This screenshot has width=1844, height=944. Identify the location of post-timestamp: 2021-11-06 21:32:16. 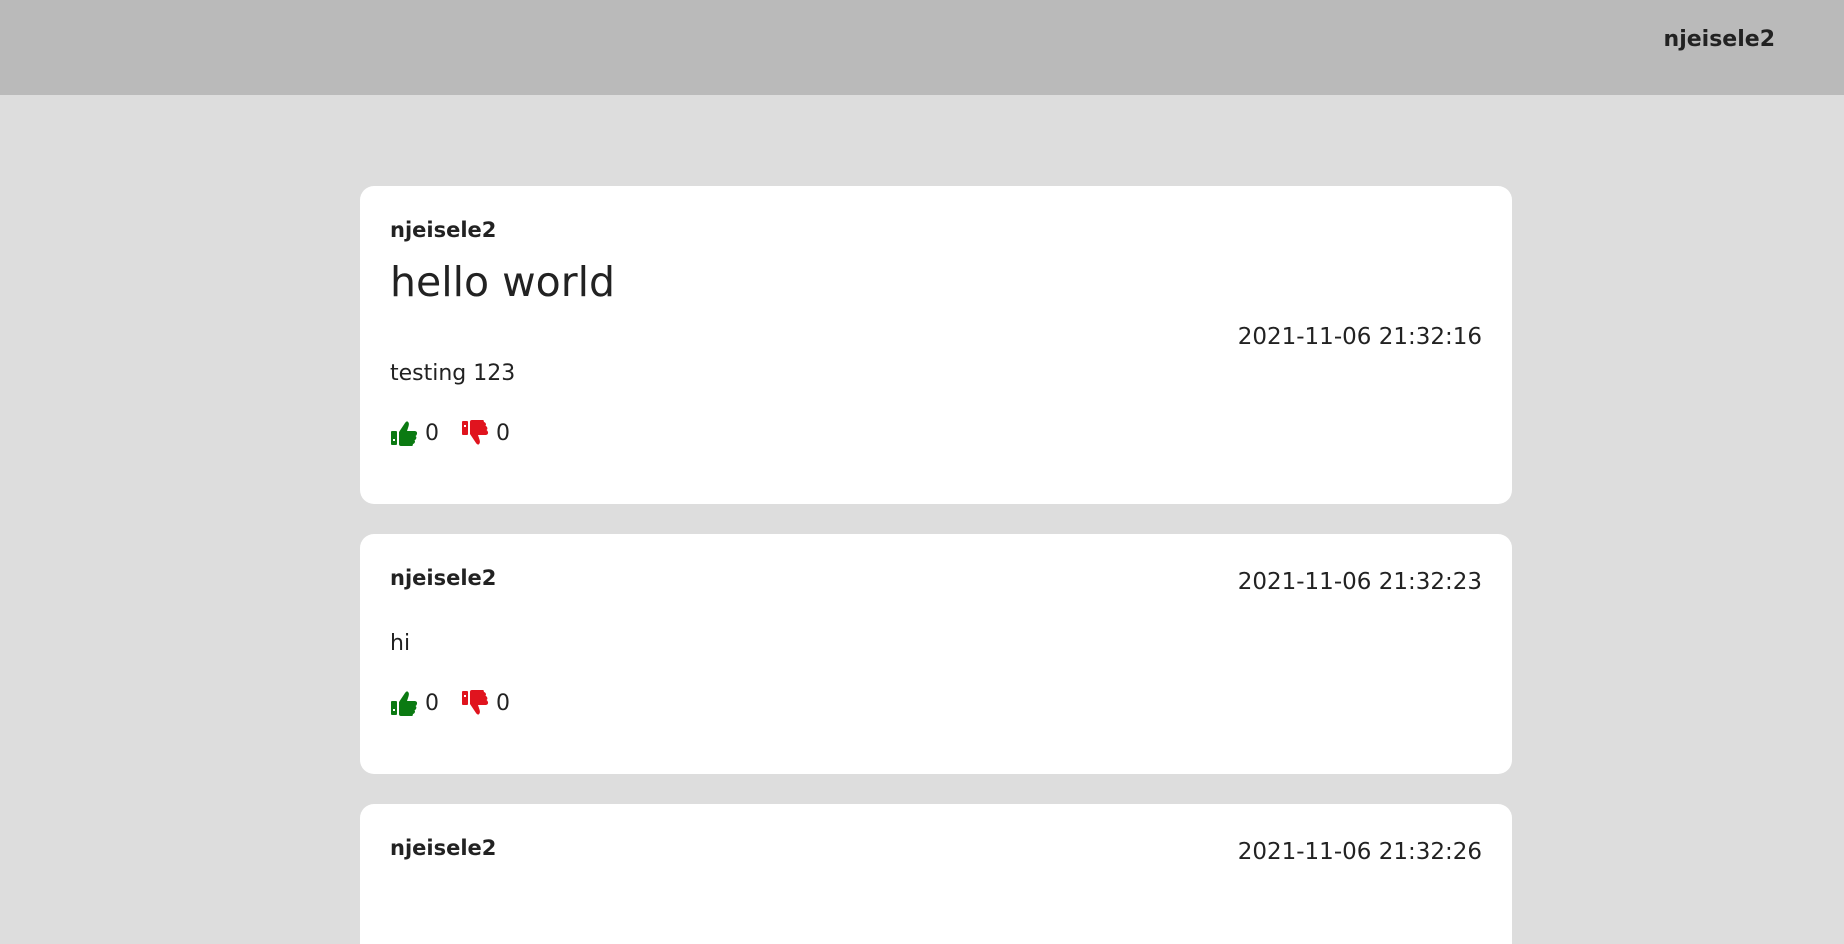
(1359, 337).